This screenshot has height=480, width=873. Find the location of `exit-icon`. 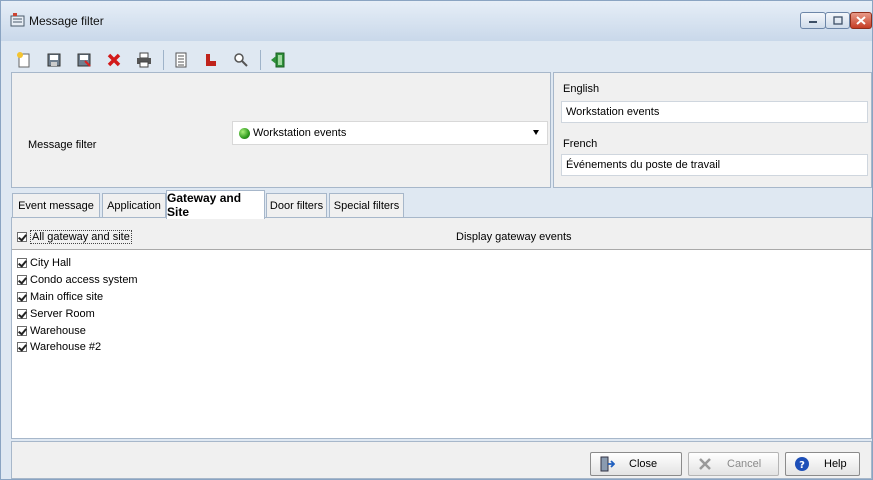

exit-icon is located at coordinates (278, 60).